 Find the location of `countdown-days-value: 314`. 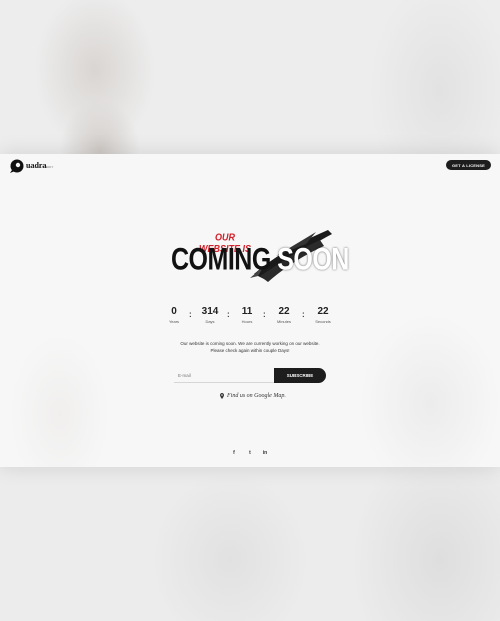

countdown-days-value: 314 is located at coordinates (210, 311).